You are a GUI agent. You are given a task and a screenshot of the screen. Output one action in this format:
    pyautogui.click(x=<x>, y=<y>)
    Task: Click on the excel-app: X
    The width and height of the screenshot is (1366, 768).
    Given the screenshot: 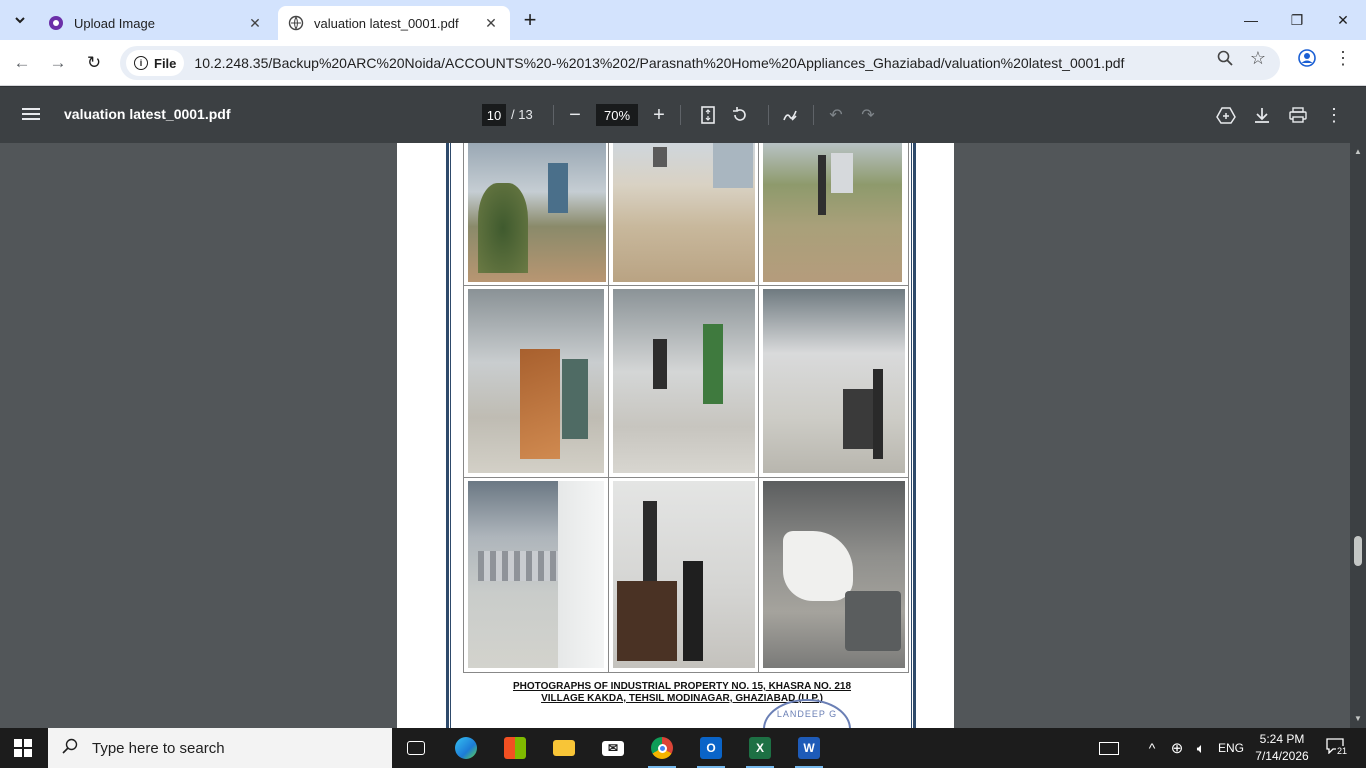 What is the action you would take?
    pyautogui.click(x=760, y=748)
    